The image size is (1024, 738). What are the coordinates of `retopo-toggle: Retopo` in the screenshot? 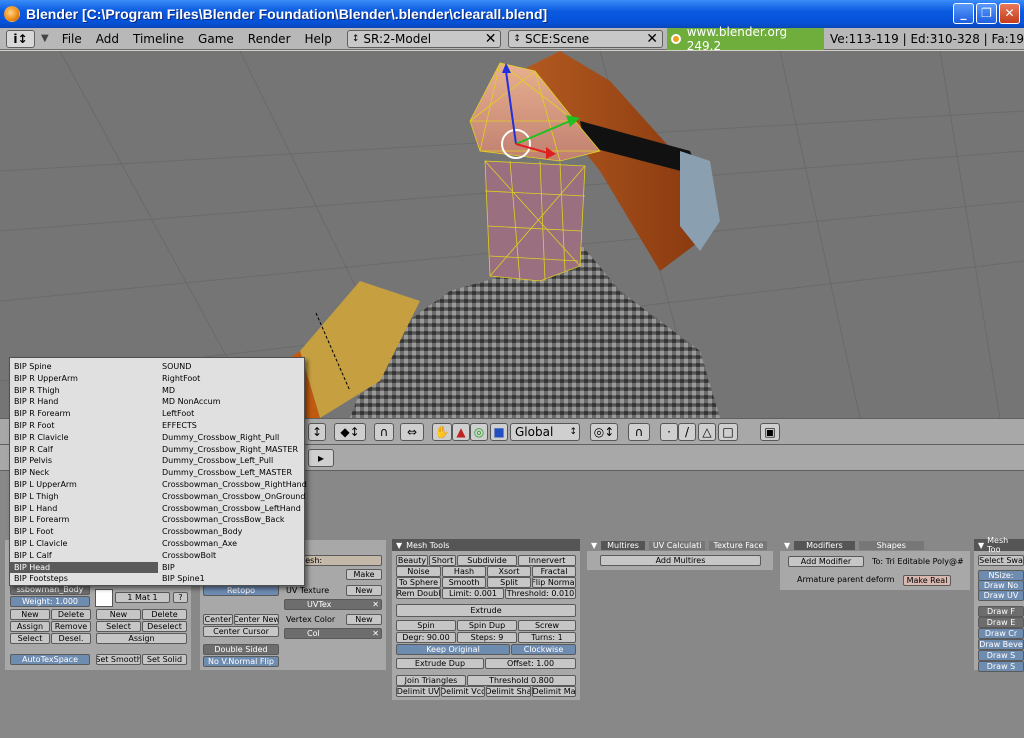 It's located at (241, 590).